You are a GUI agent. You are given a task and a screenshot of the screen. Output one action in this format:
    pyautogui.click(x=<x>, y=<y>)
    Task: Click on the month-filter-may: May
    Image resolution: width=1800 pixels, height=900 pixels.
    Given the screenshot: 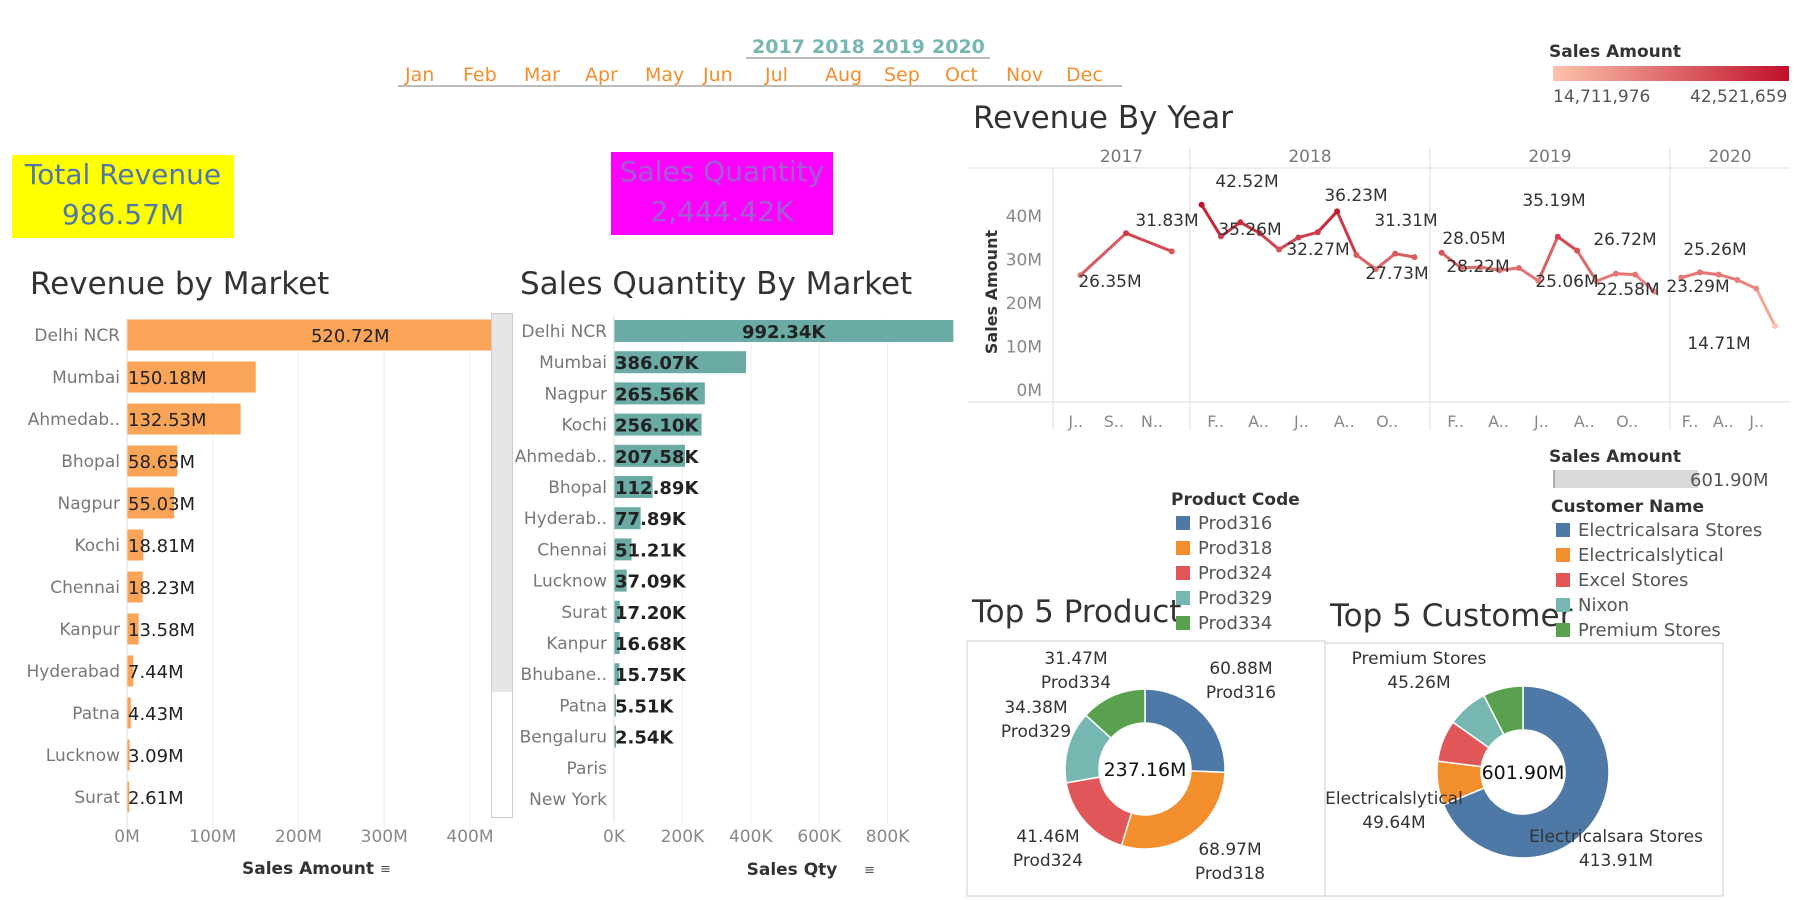 What is the action you would take?
    pyautogui.click(x=664, y=75)
    